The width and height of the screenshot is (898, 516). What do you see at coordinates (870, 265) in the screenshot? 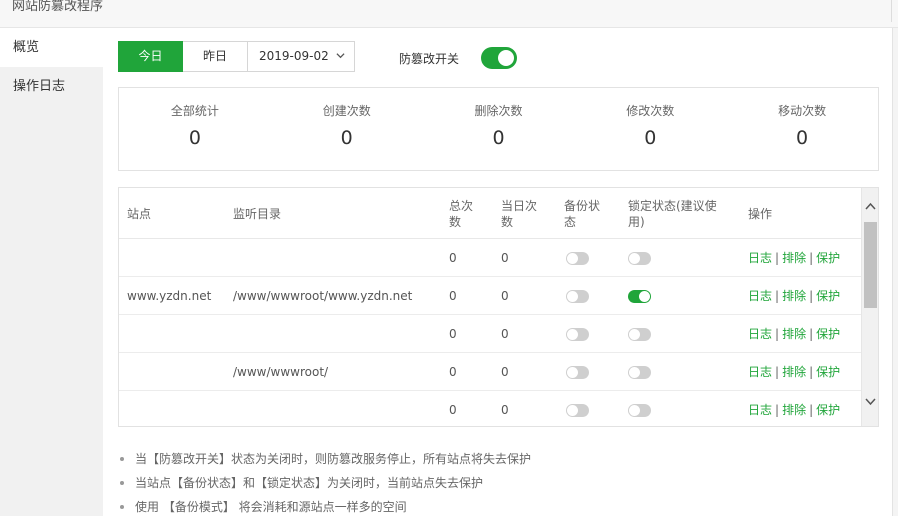
I see `scrollbar-thumb` at bounding box center [870, 265].